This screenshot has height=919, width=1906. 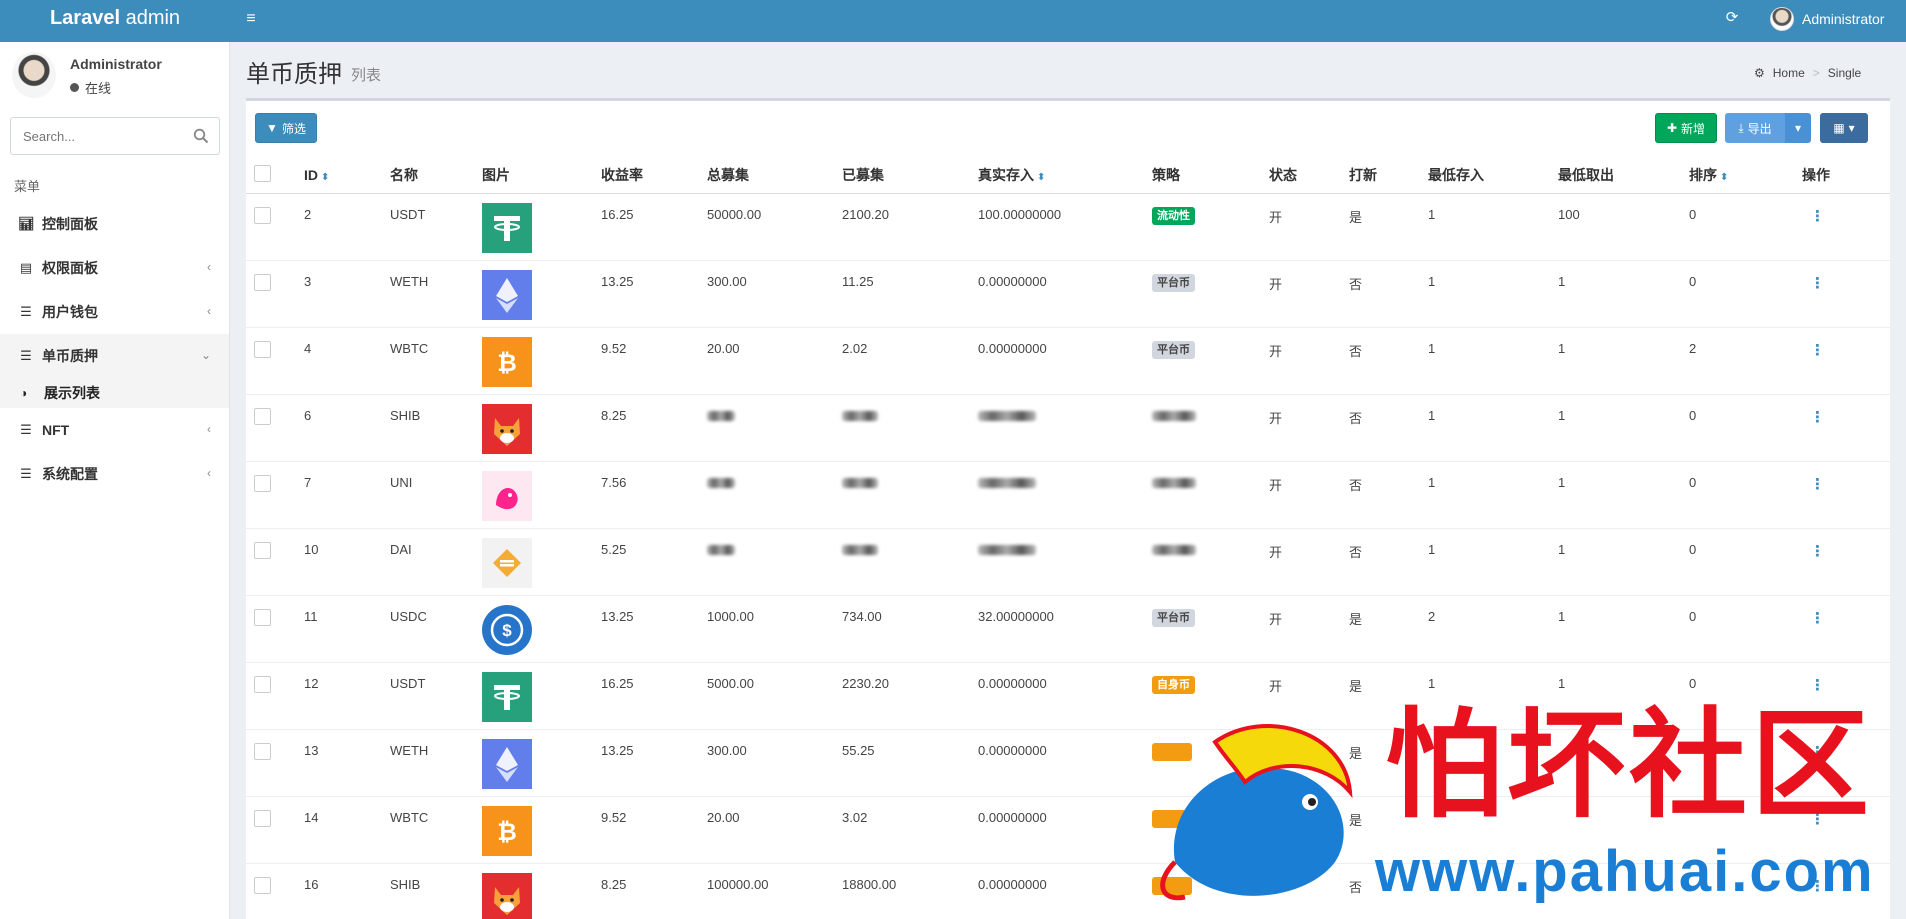 I want to click on cell-raised: 55.25, so click(x=858, y=750).